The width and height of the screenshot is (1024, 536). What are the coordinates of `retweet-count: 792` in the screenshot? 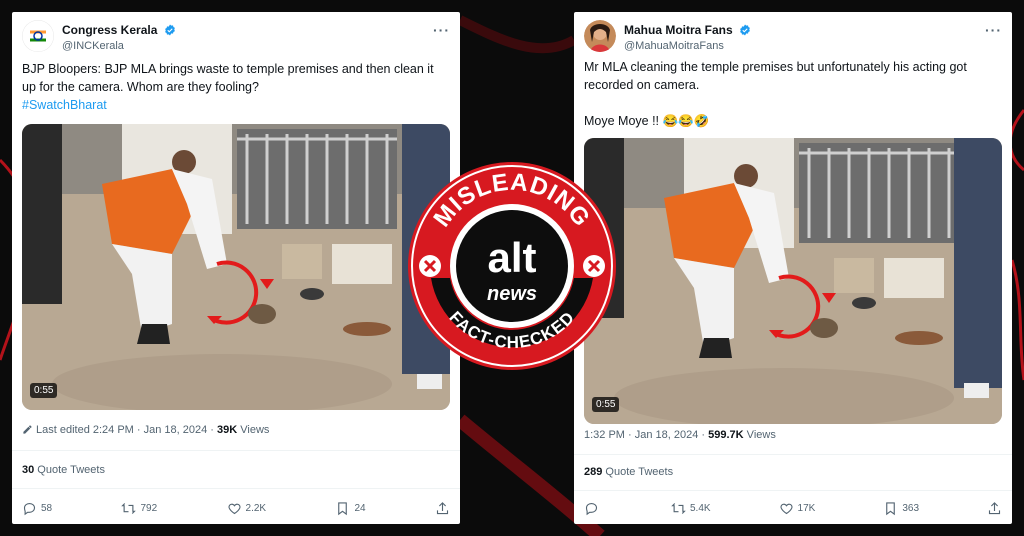 It's located at (149, 508).